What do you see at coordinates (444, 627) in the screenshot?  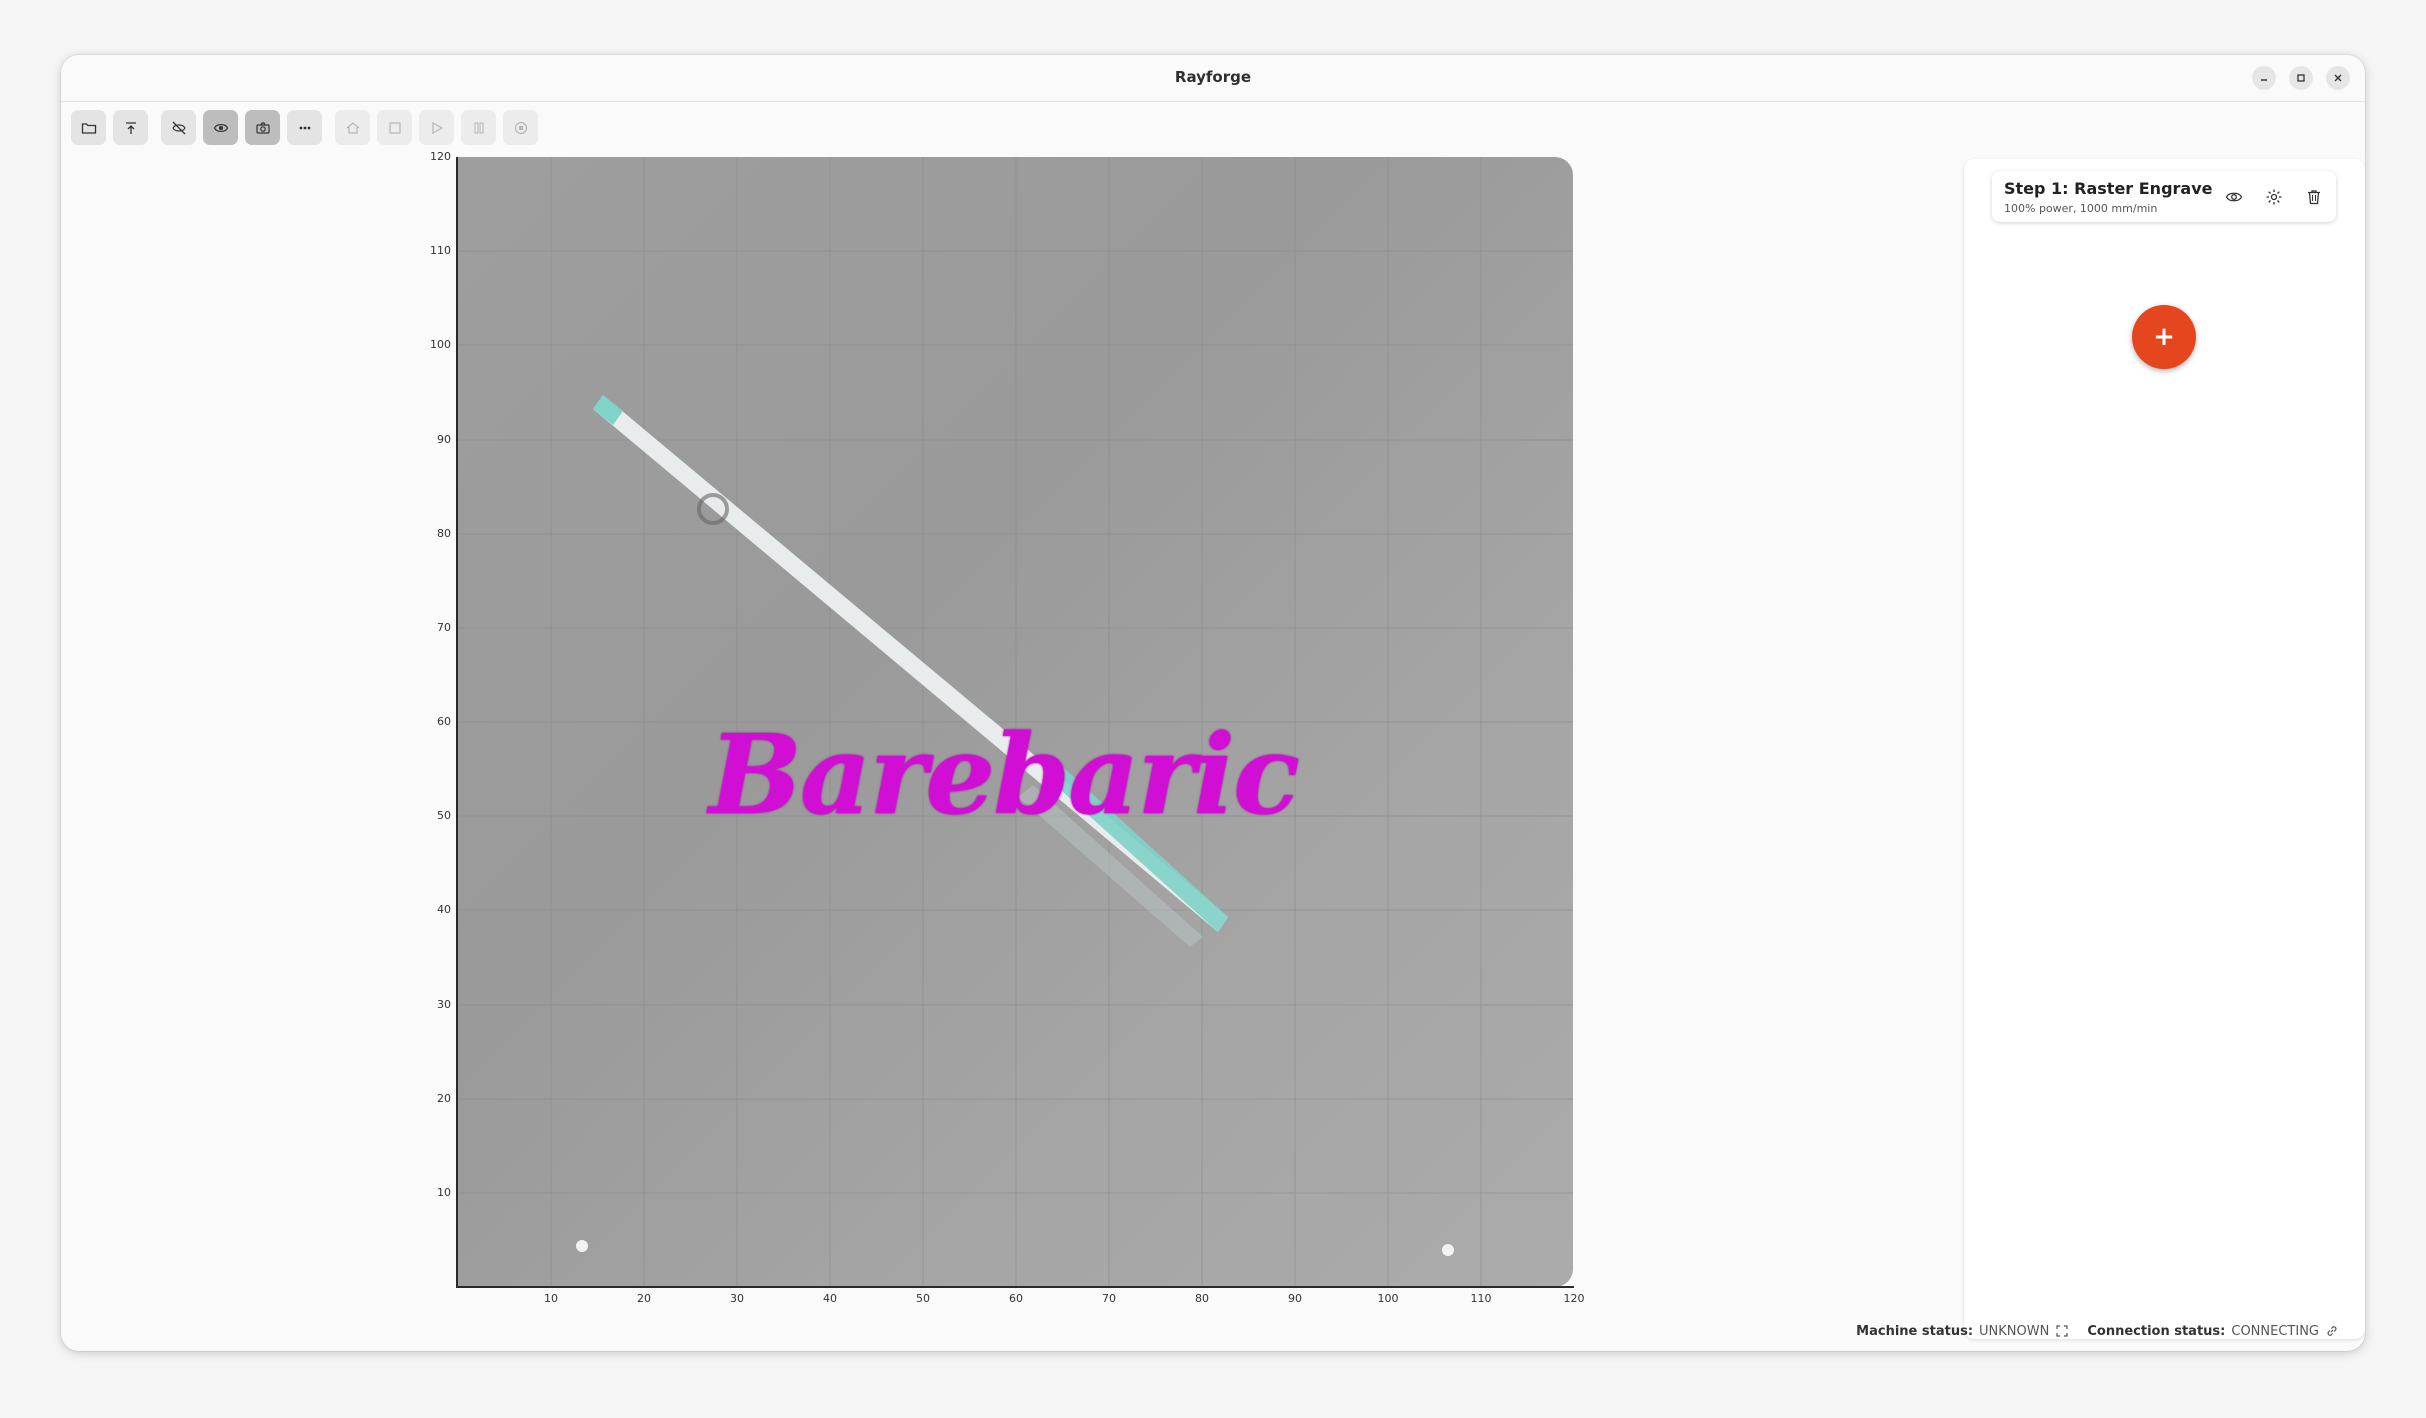 I see `y-tick-label: 70` at bounding box center [444, 627].